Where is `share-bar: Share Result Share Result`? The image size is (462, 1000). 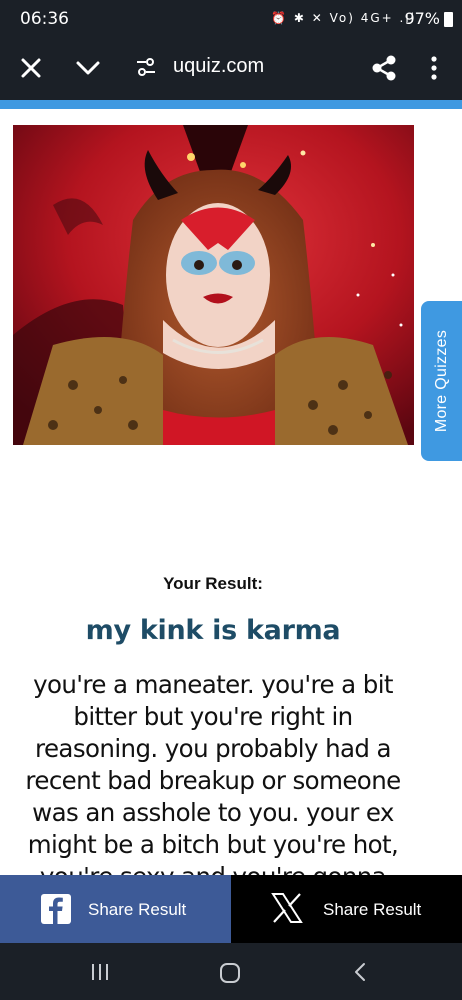
share-bar: Share Result Share Result is located at coordinates (231, 909).